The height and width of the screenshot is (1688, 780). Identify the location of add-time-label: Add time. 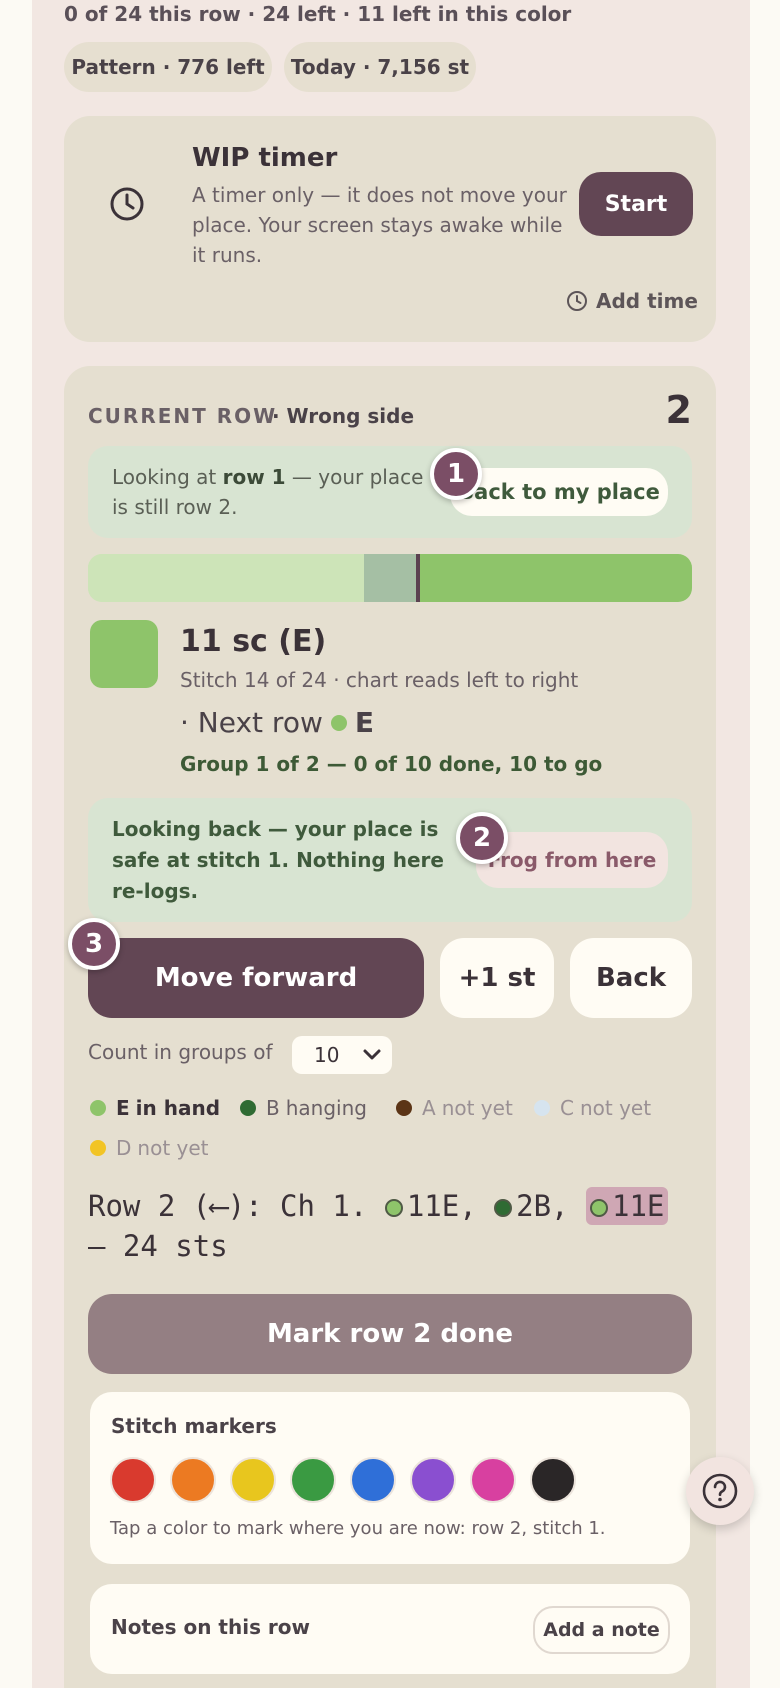
(647, 301).